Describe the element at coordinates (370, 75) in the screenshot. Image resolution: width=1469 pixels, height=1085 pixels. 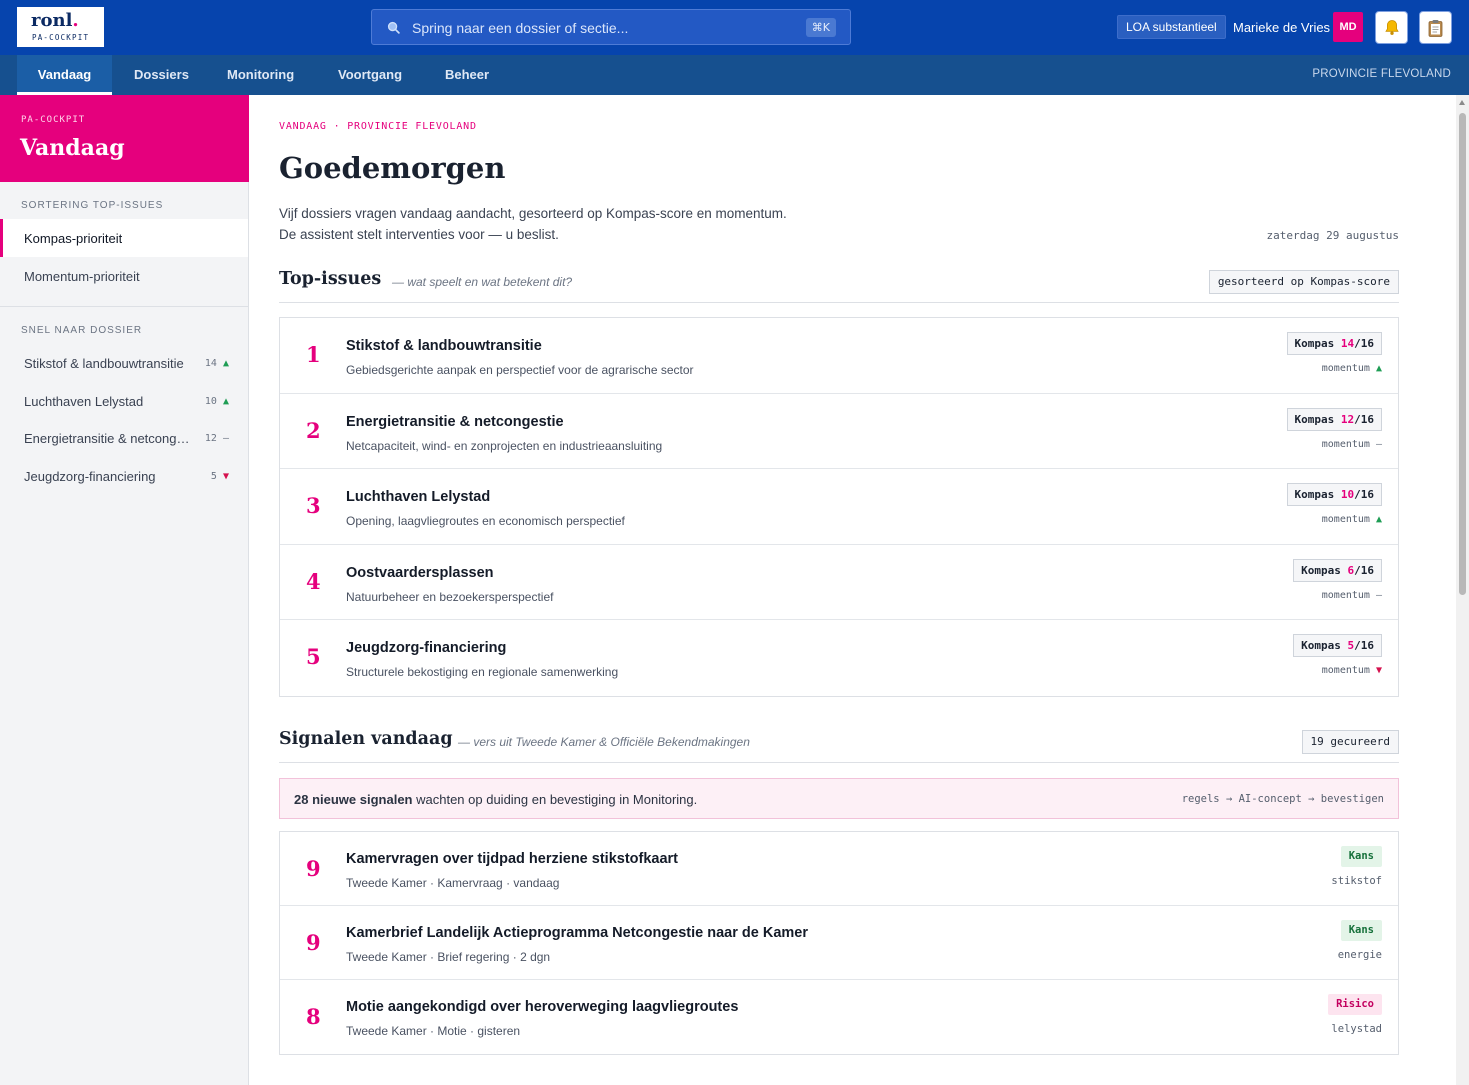
I see `tab-voortgang: Voortgang` at that location.